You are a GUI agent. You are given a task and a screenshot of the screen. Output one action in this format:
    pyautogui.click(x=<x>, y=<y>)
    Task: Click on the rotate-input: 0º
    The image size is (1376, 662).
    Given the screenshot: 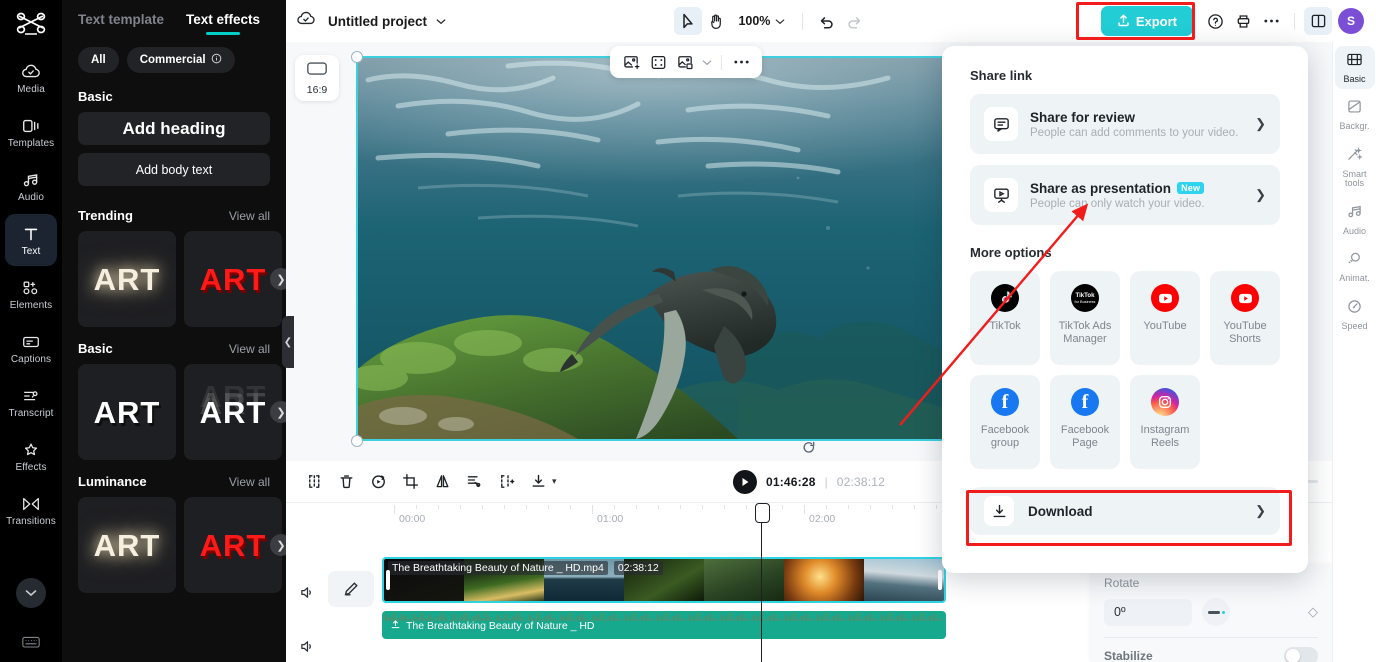 What is the action you would take?
    pyautogui.click(x=1148, y=612)
    